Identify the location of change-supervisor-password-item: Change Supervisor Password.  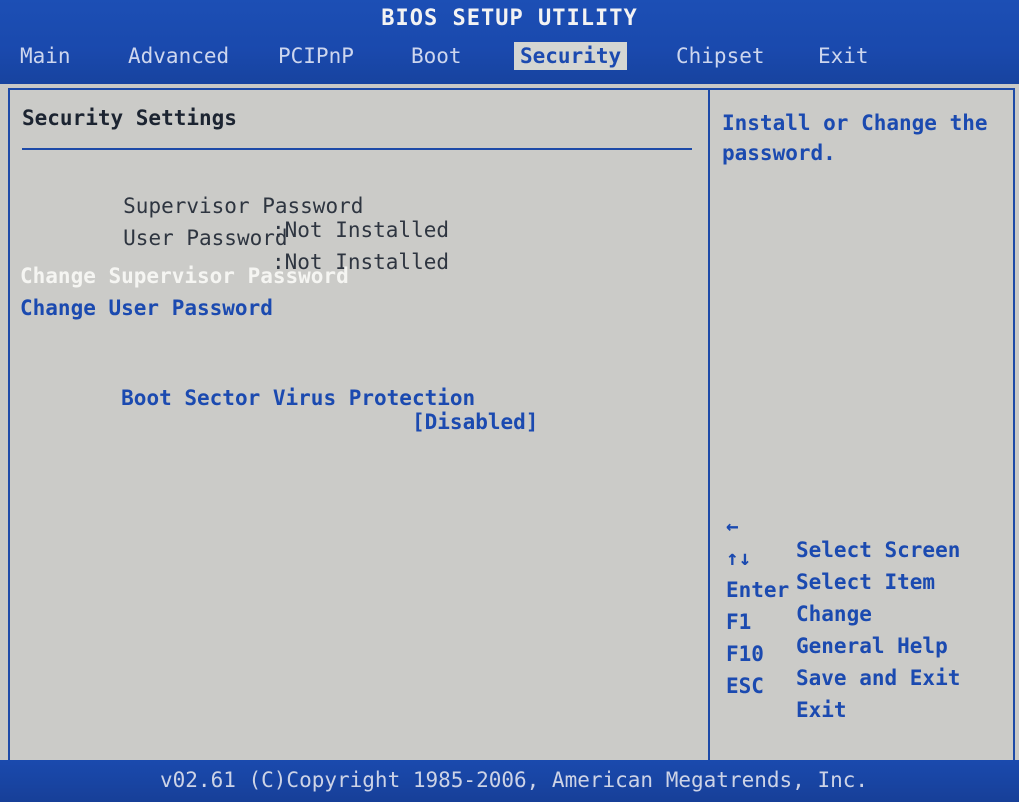
(184, 276).